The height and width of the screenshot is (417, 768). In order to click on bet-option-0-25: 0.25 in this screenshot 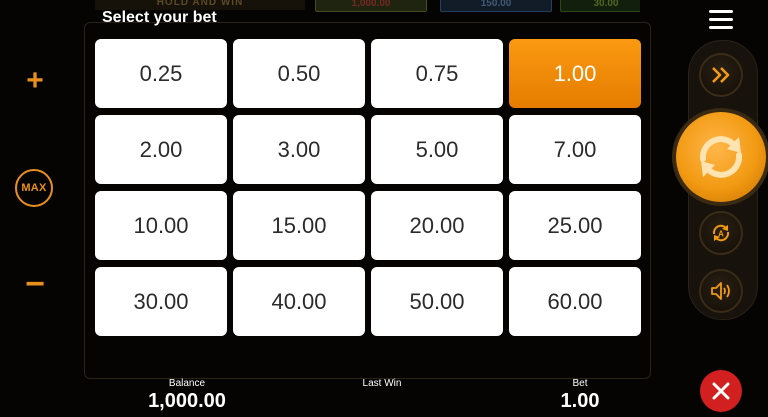, I will do `click(161, 73)`.